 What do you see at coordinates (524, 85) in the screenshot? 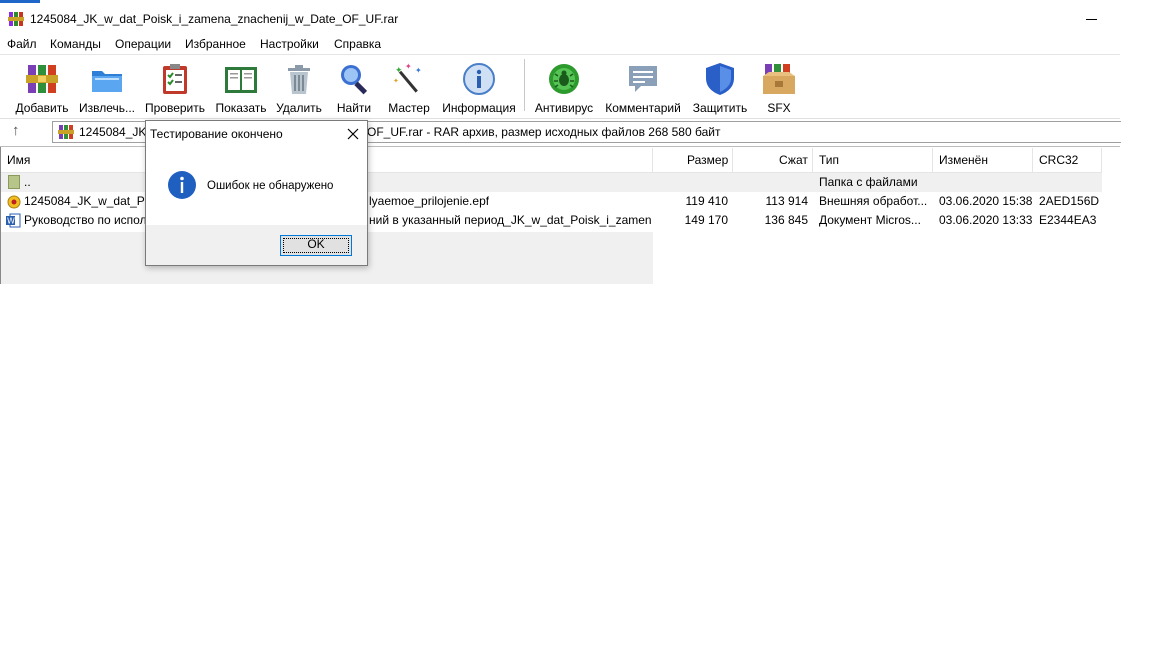
I see `toolbar-separator` at bounding box center [524, 85].